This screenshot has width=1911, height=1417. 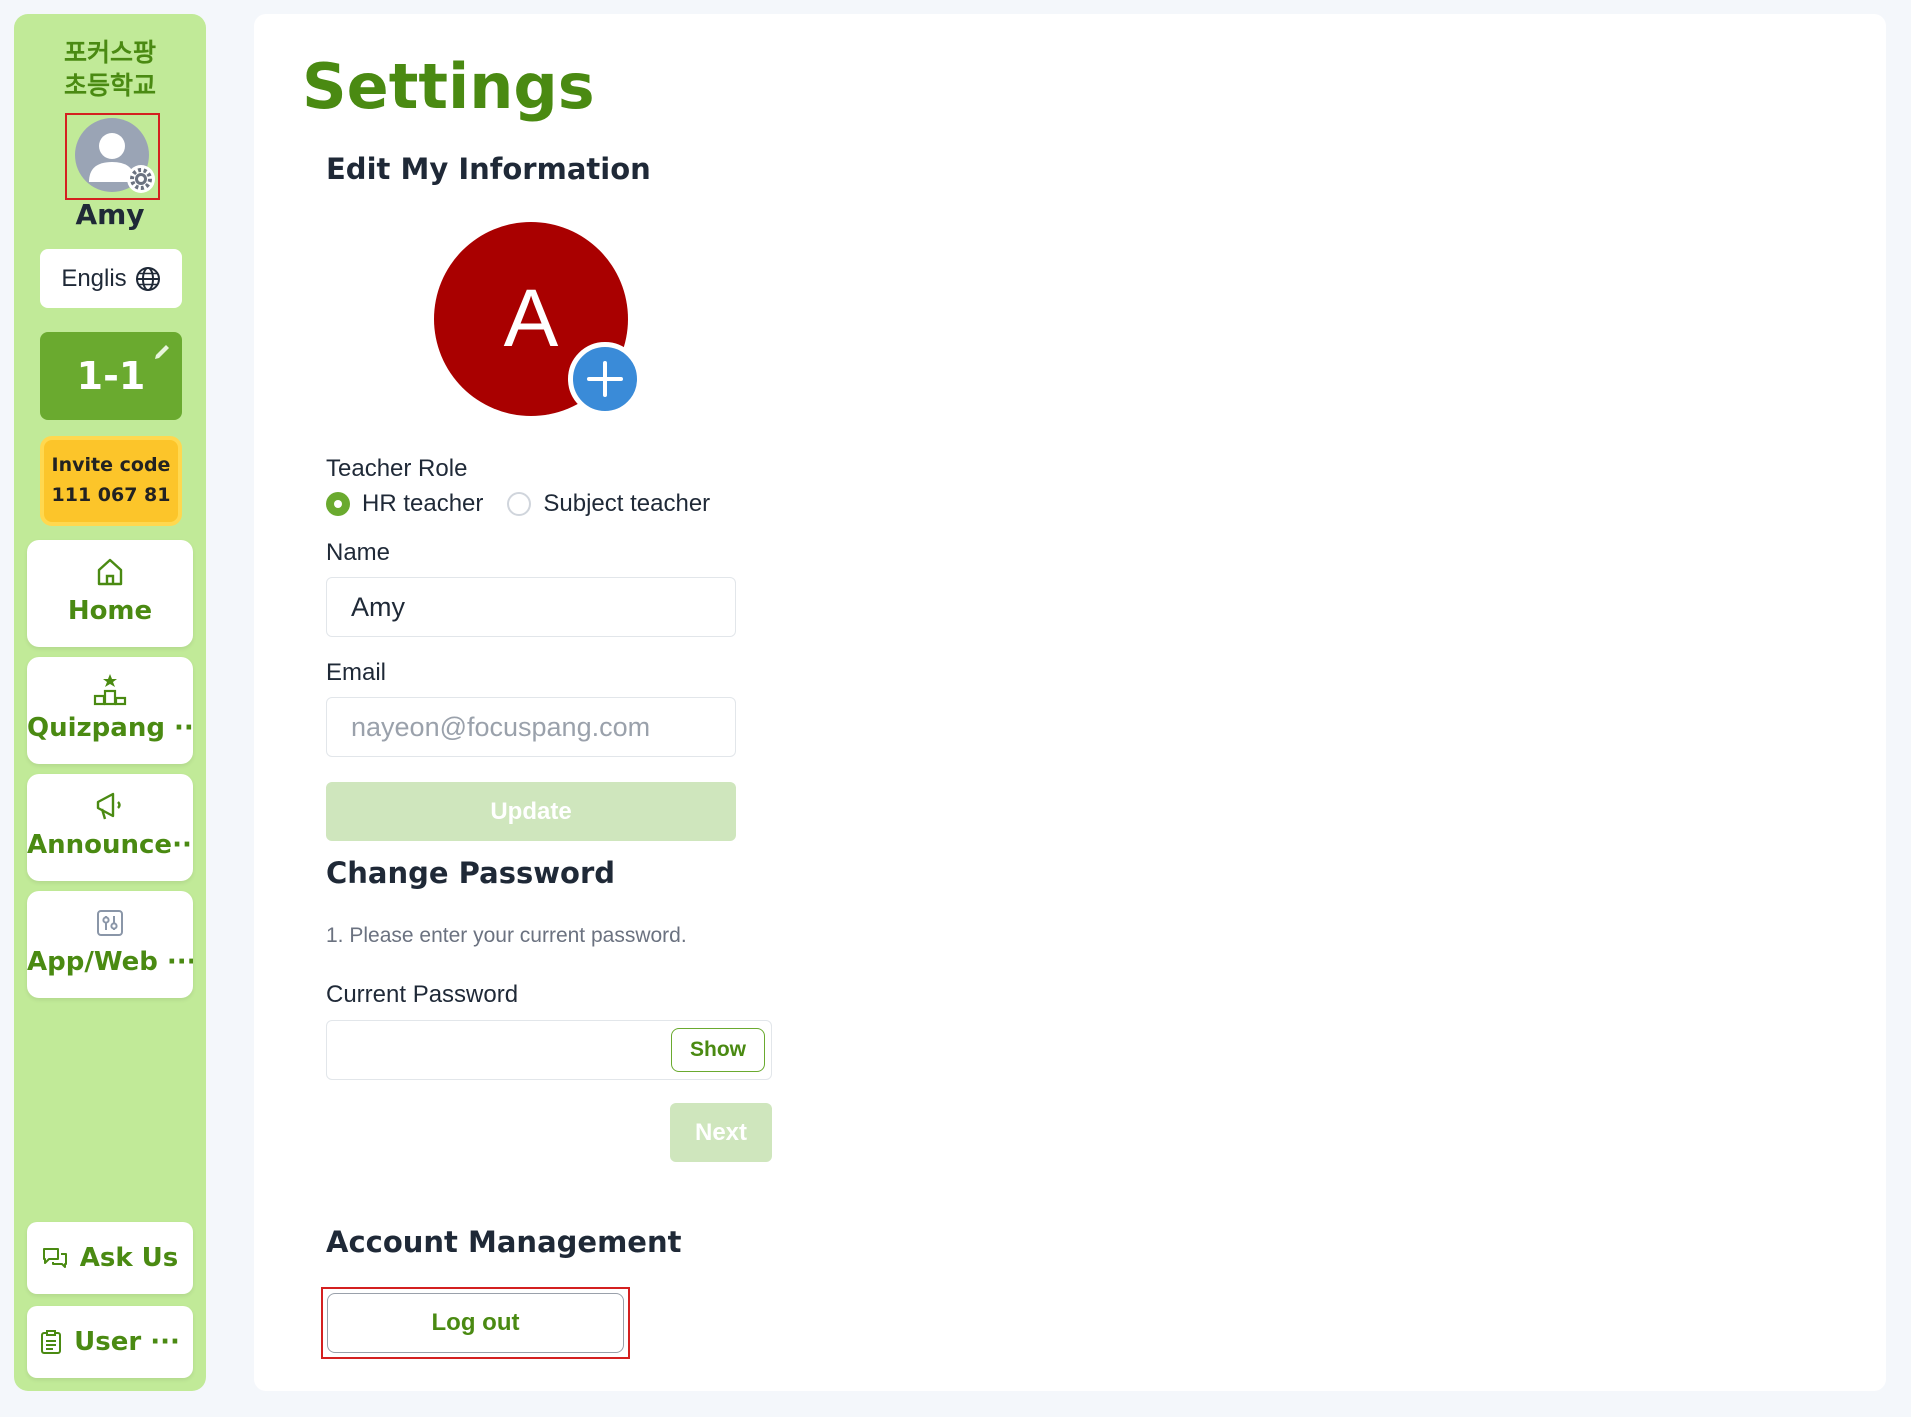 I want to click on language-label: Englis, so click(x=94, y=278).